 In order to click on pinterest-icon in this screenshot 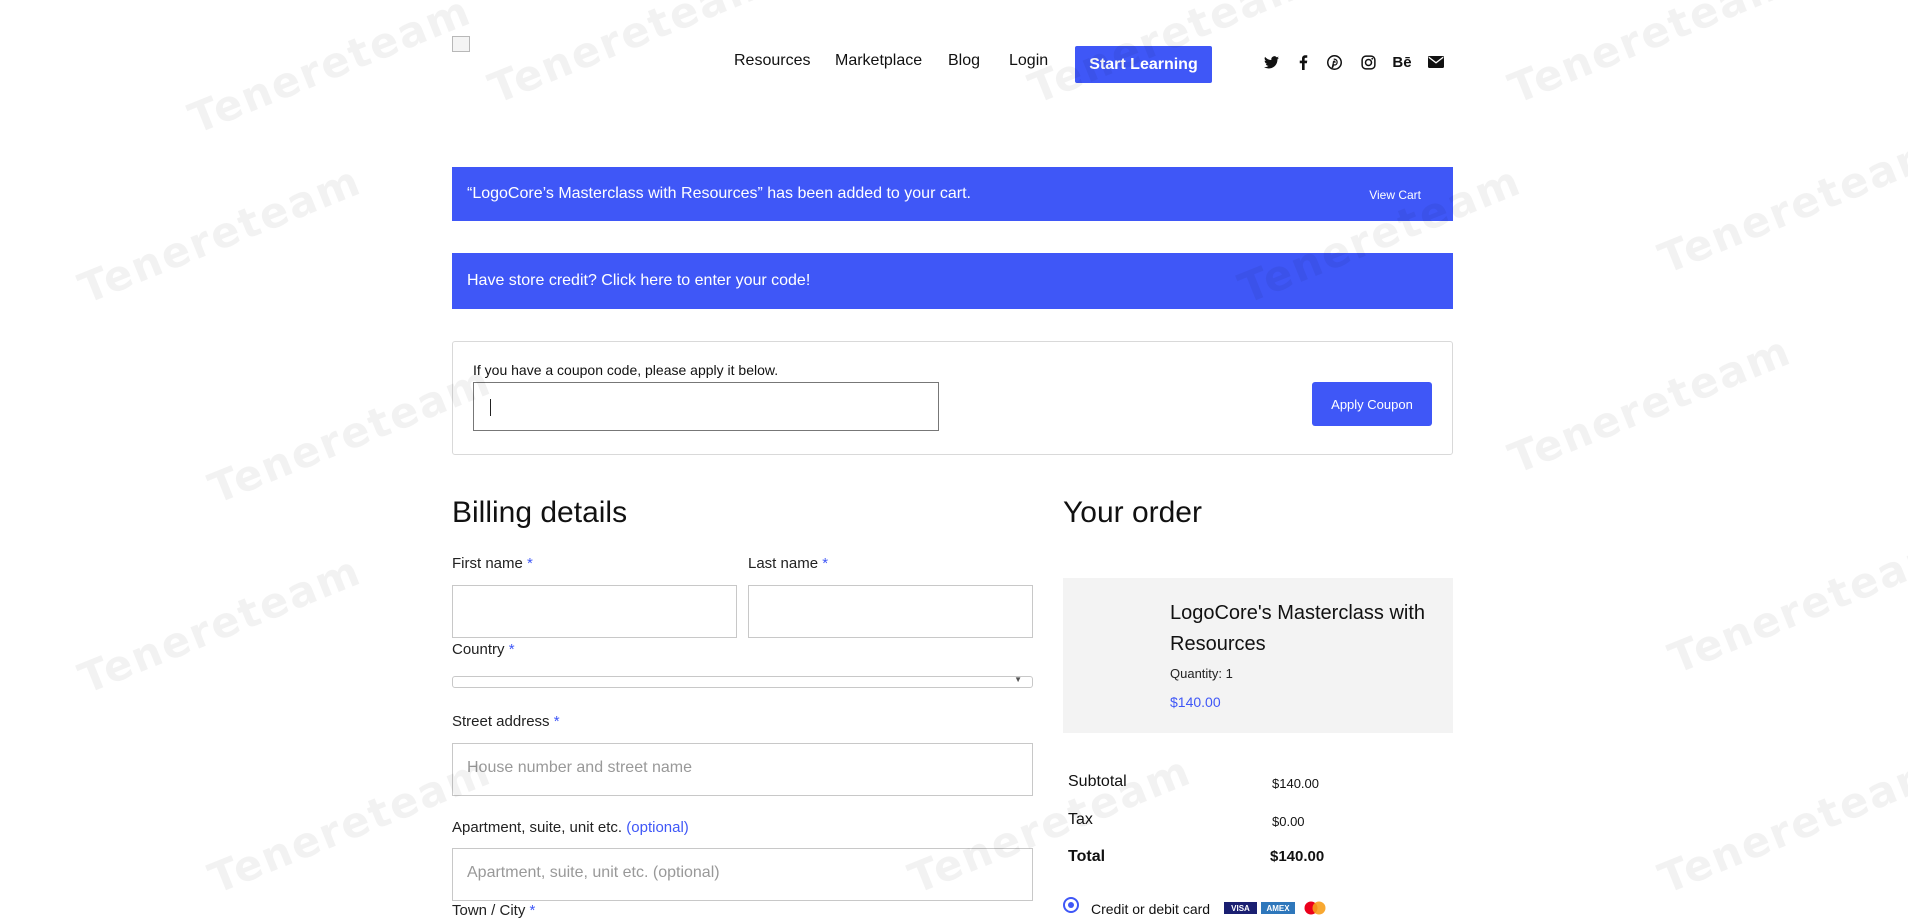, I will do `click(1334, 62)`.